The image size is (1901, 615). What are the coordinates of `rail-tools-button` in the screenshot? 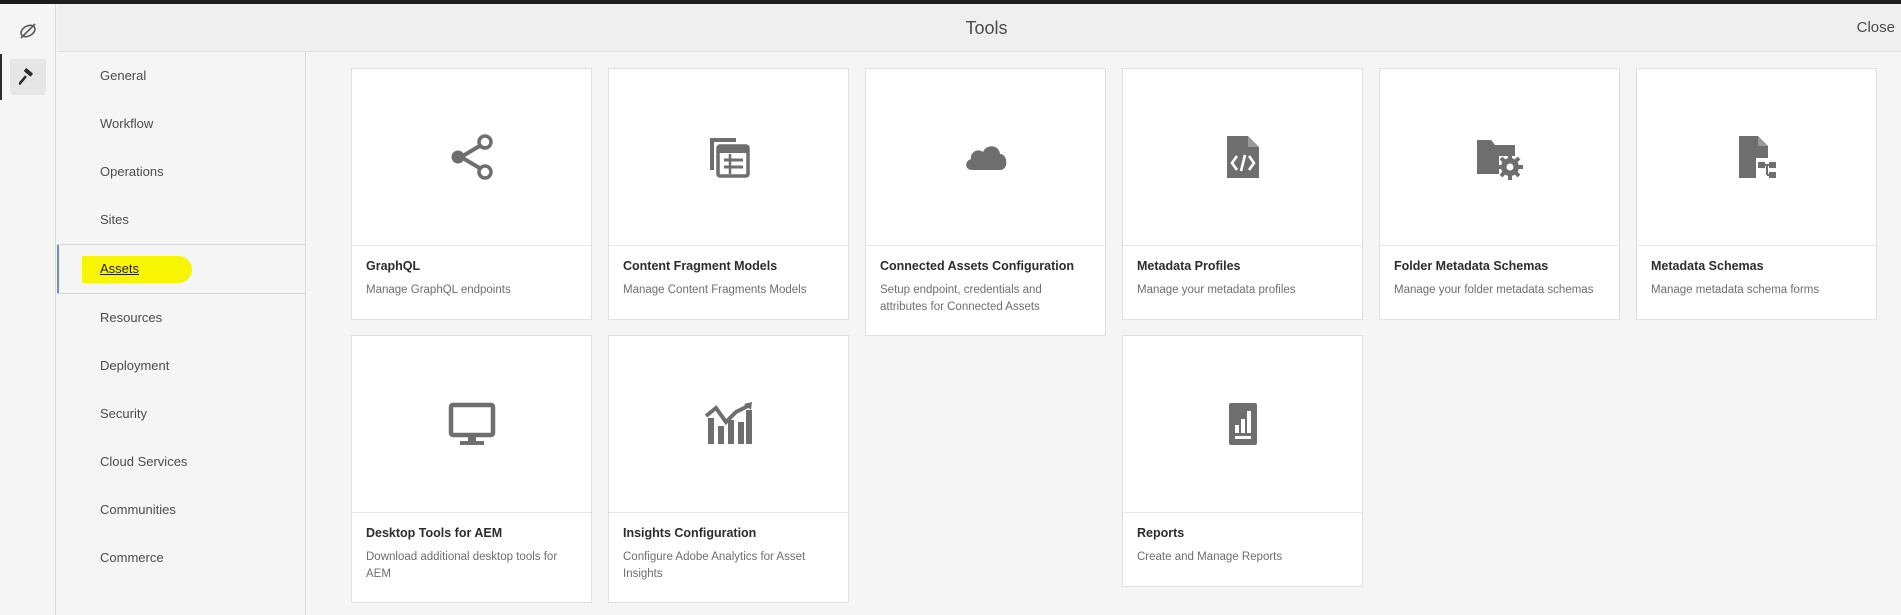 It's located at (28, 77).